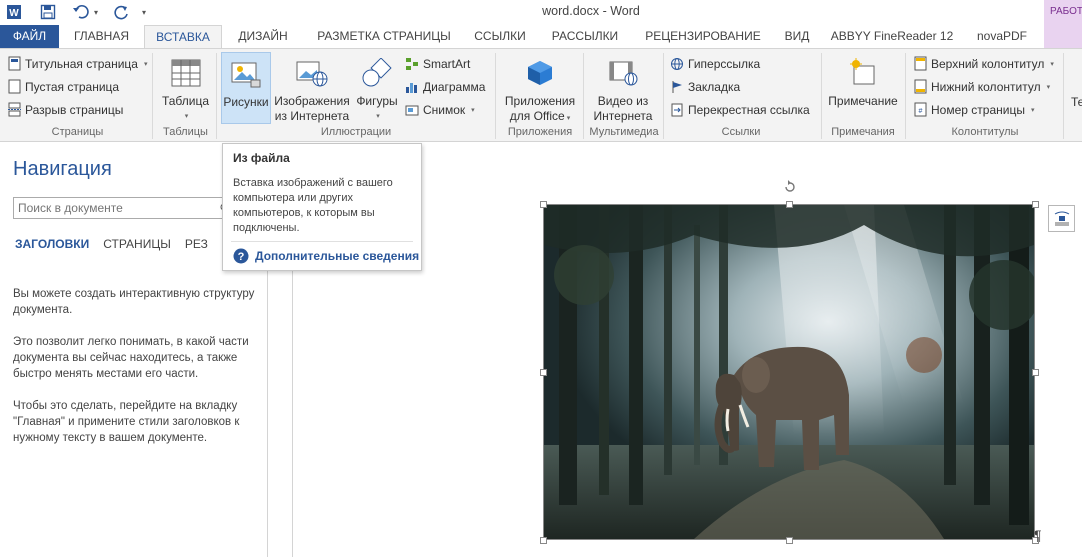 This screenshot has height=557, width=1082. I want to click on page-number-button: # Номер страницы ▾, so click(974, 109).